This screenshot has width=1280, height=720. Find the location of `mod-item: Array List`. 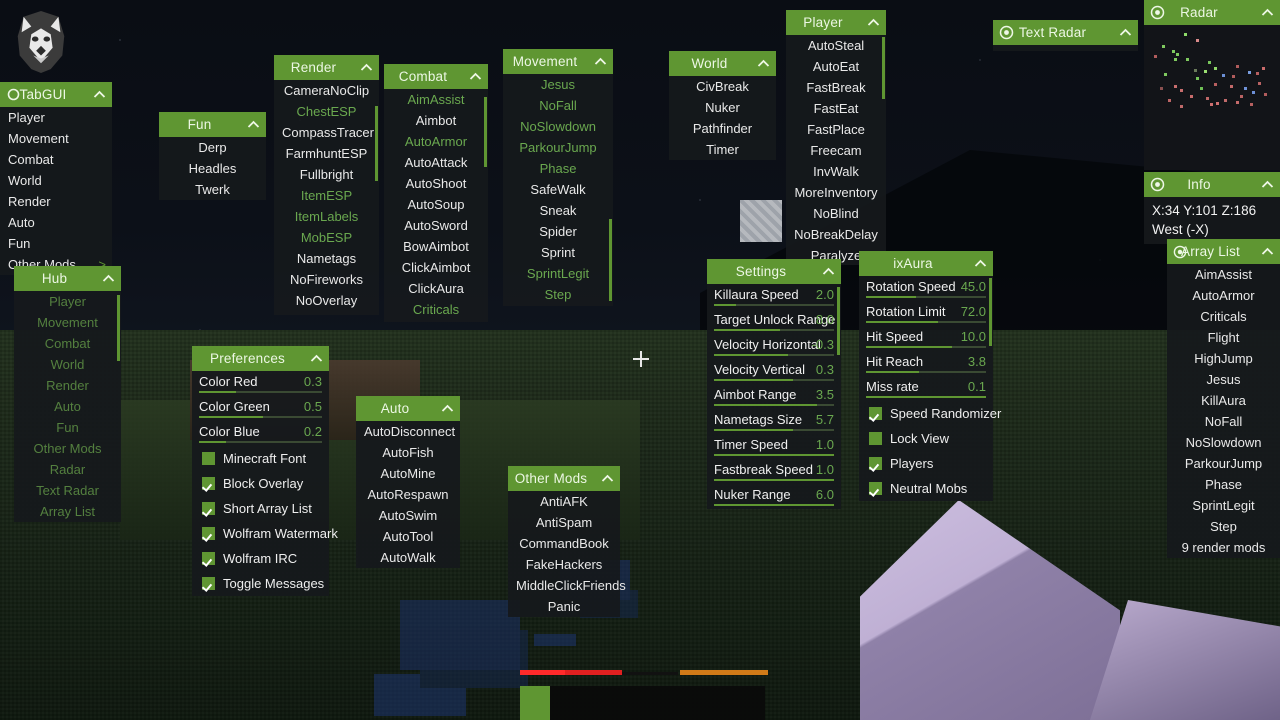

mod-item: Array List is located at coordinates (67, 511).